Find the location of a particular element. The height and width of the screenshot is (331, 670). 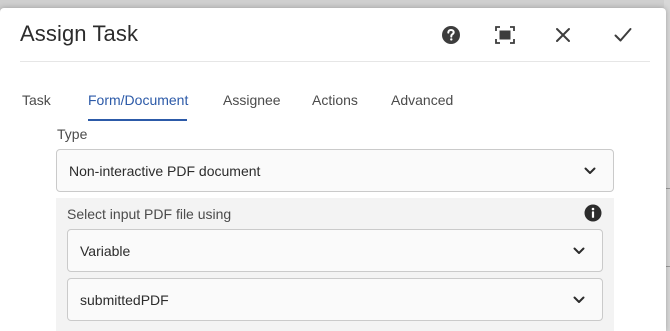

tab-task: Task is located at coordinates (36, 100).